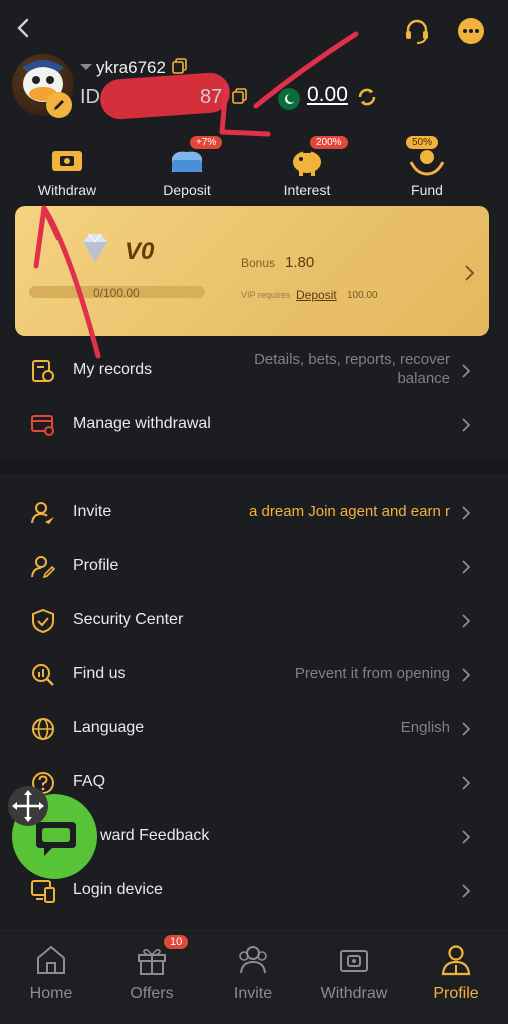 The width and height of the screenshot is (508, 1024). Describe the element at coordinates (92, 511) in the screenshot. I see `menu-label: Invite` at that location.